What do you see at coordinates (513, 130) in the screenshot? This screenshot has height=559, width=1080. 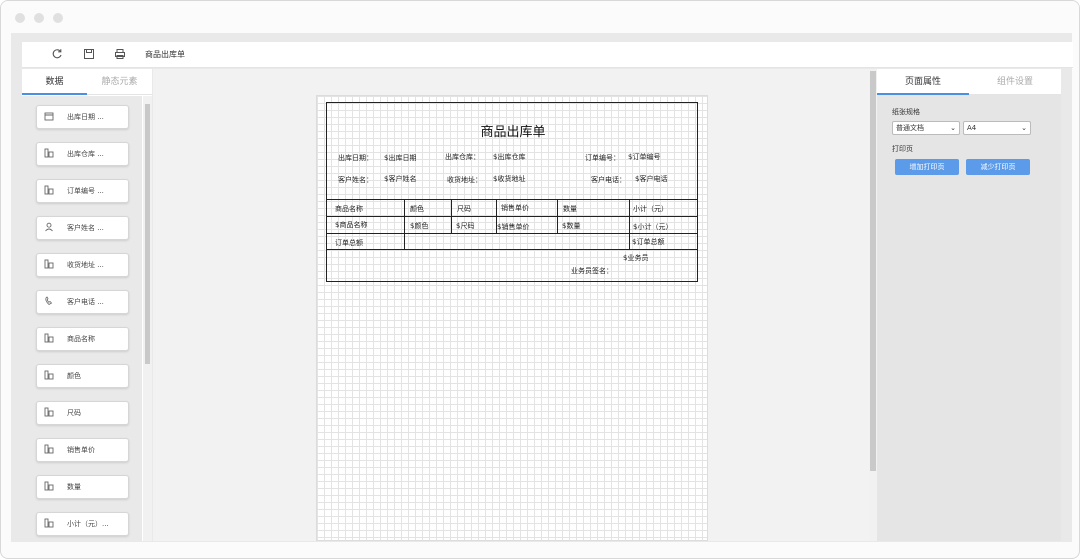 I see `form-title: 商品出库单` at bounding box center [513, 130].